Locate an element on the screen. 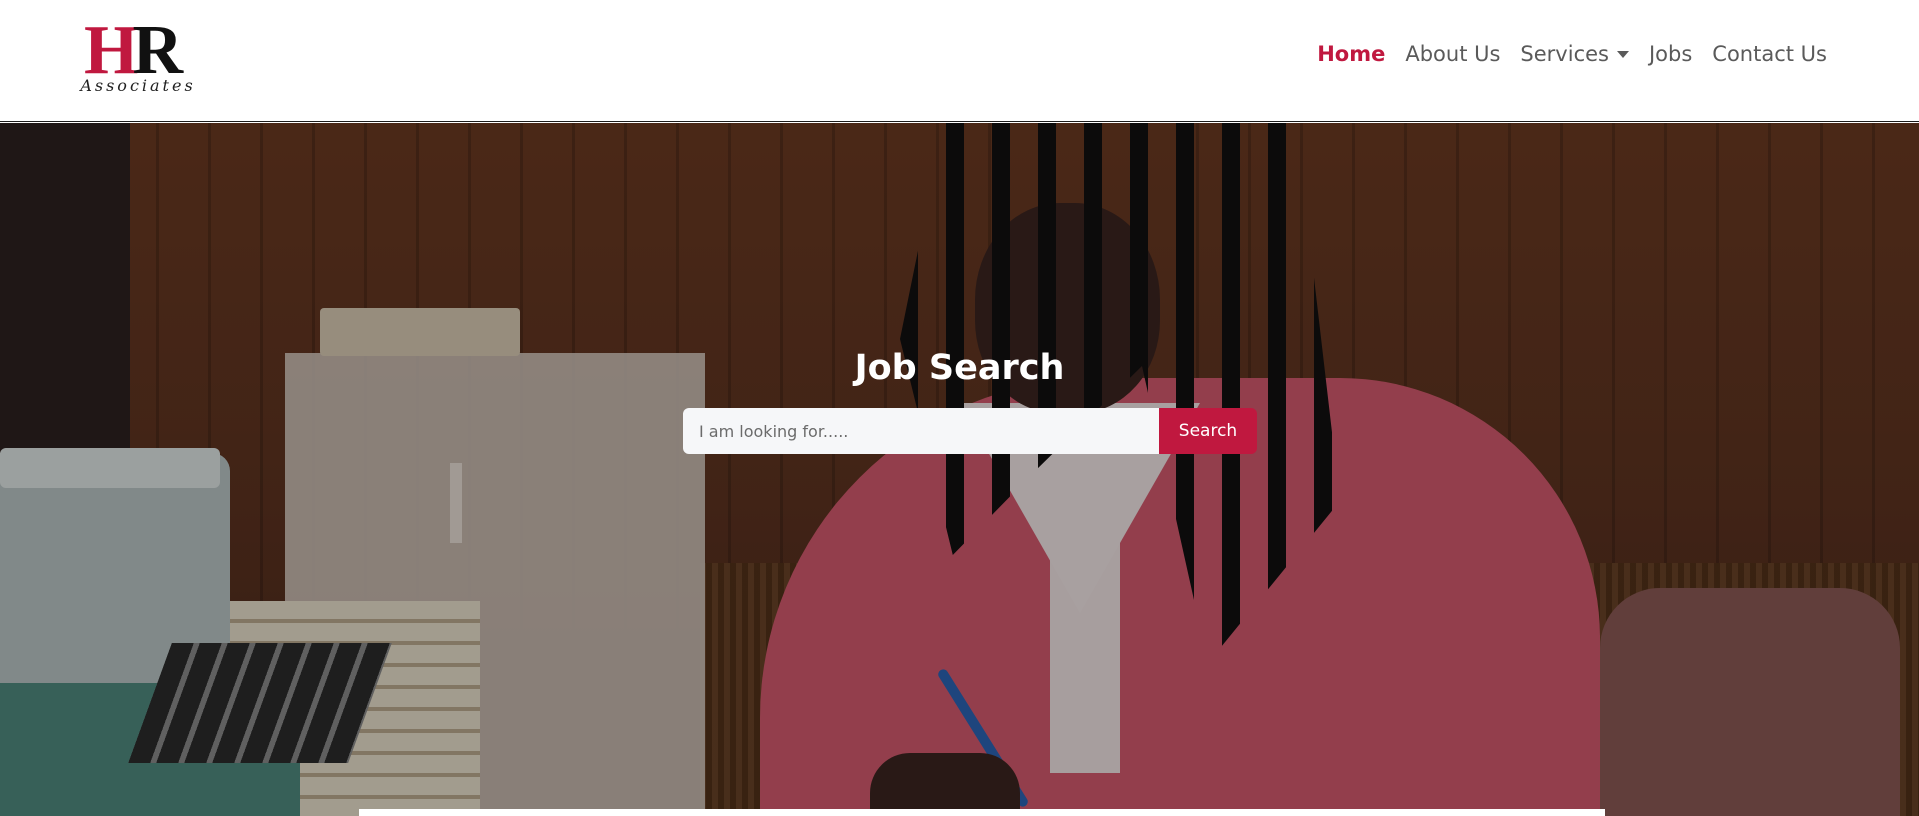 The height and width of the screenshot is (816, 1919). nav-about-us: About Us is located at coordinates (1452, 54).